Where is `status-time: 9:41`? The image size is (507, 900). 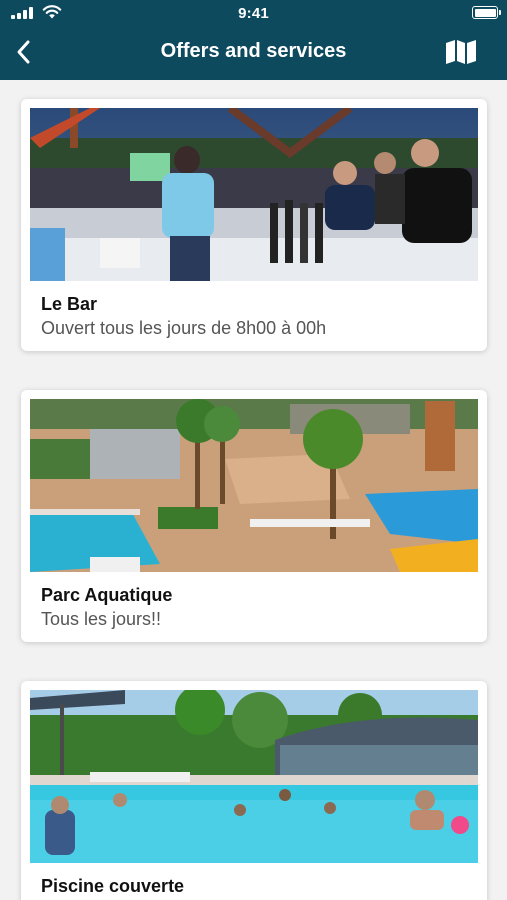
status-time: 9:41 is located at coordinates (253, 13).